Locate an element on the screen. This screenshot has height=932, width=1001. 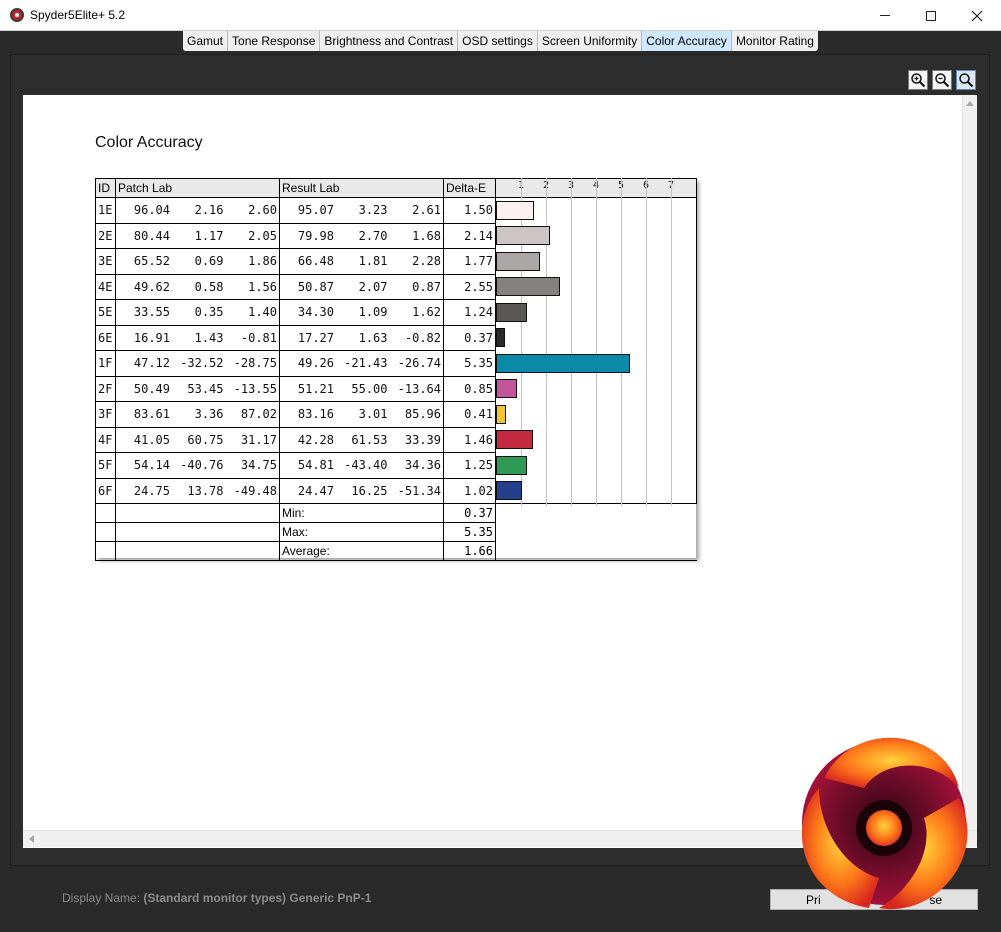
patch-b: 2.60 is located at coordinates (262, 210).